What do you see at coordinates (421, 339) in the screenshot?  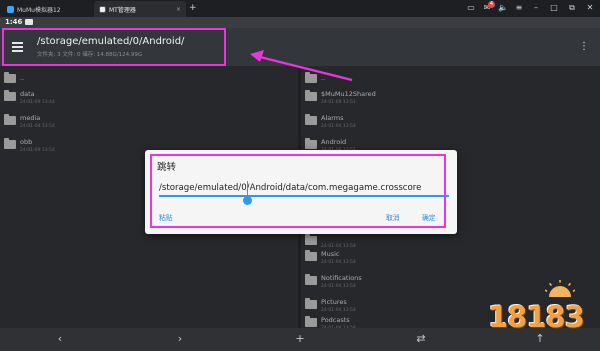 I see `swap-icon: ⇄` at bounding box center [421, 339].